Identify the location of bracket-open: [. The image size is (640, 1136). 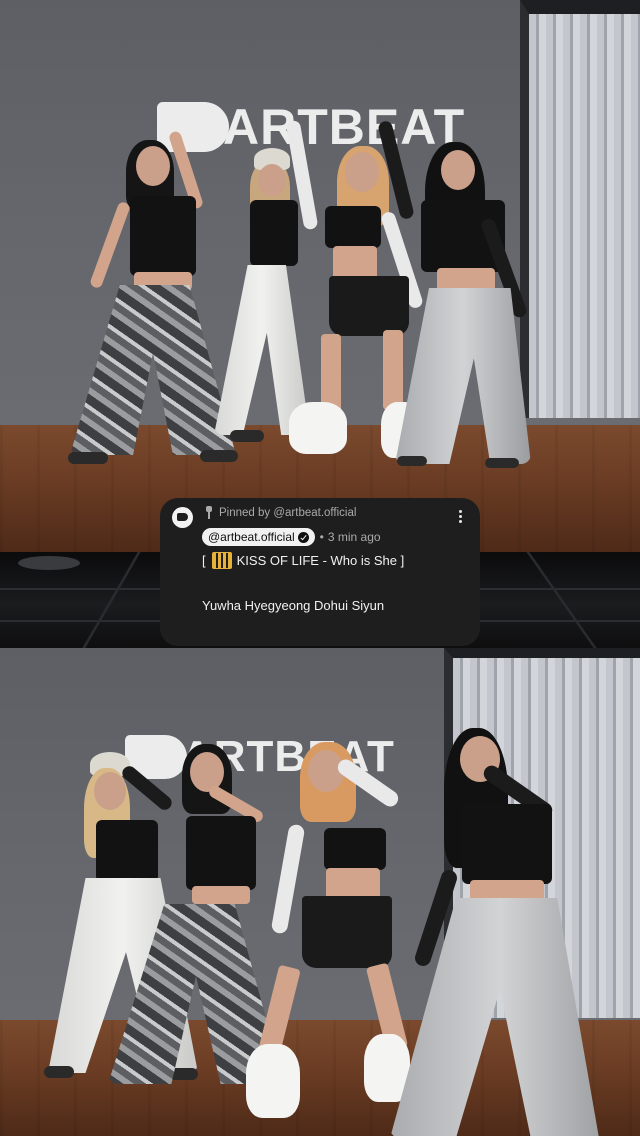
(204, 560).